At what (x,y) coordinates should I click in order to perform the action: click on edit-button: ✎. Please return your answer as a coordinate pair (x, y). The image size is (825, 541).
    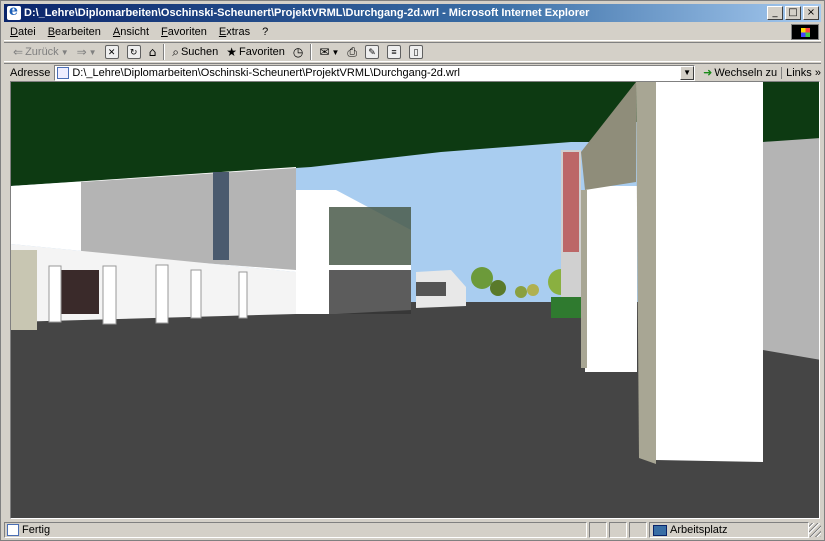
    Looking at the image, I should click on (372, 52).